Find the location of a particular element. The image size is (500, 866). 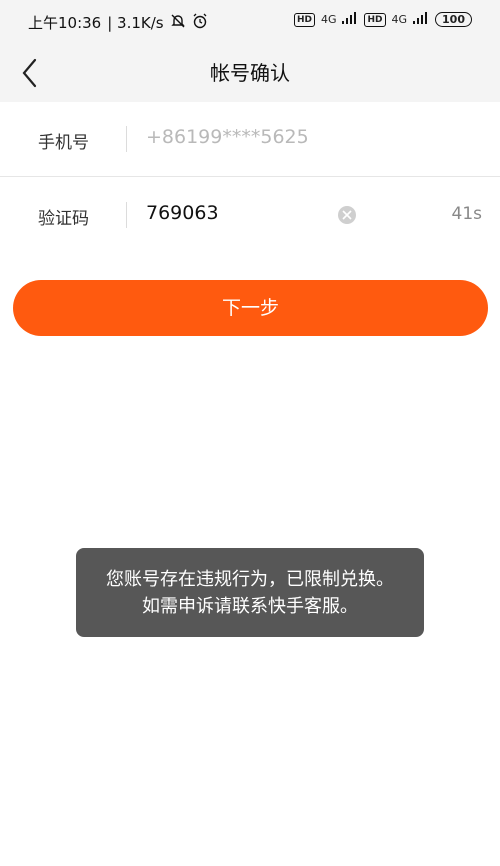

status-bar: 上午10:36 | 3.1K/s HD 4G HD 4G 100 is located at coordinates (250, 22).